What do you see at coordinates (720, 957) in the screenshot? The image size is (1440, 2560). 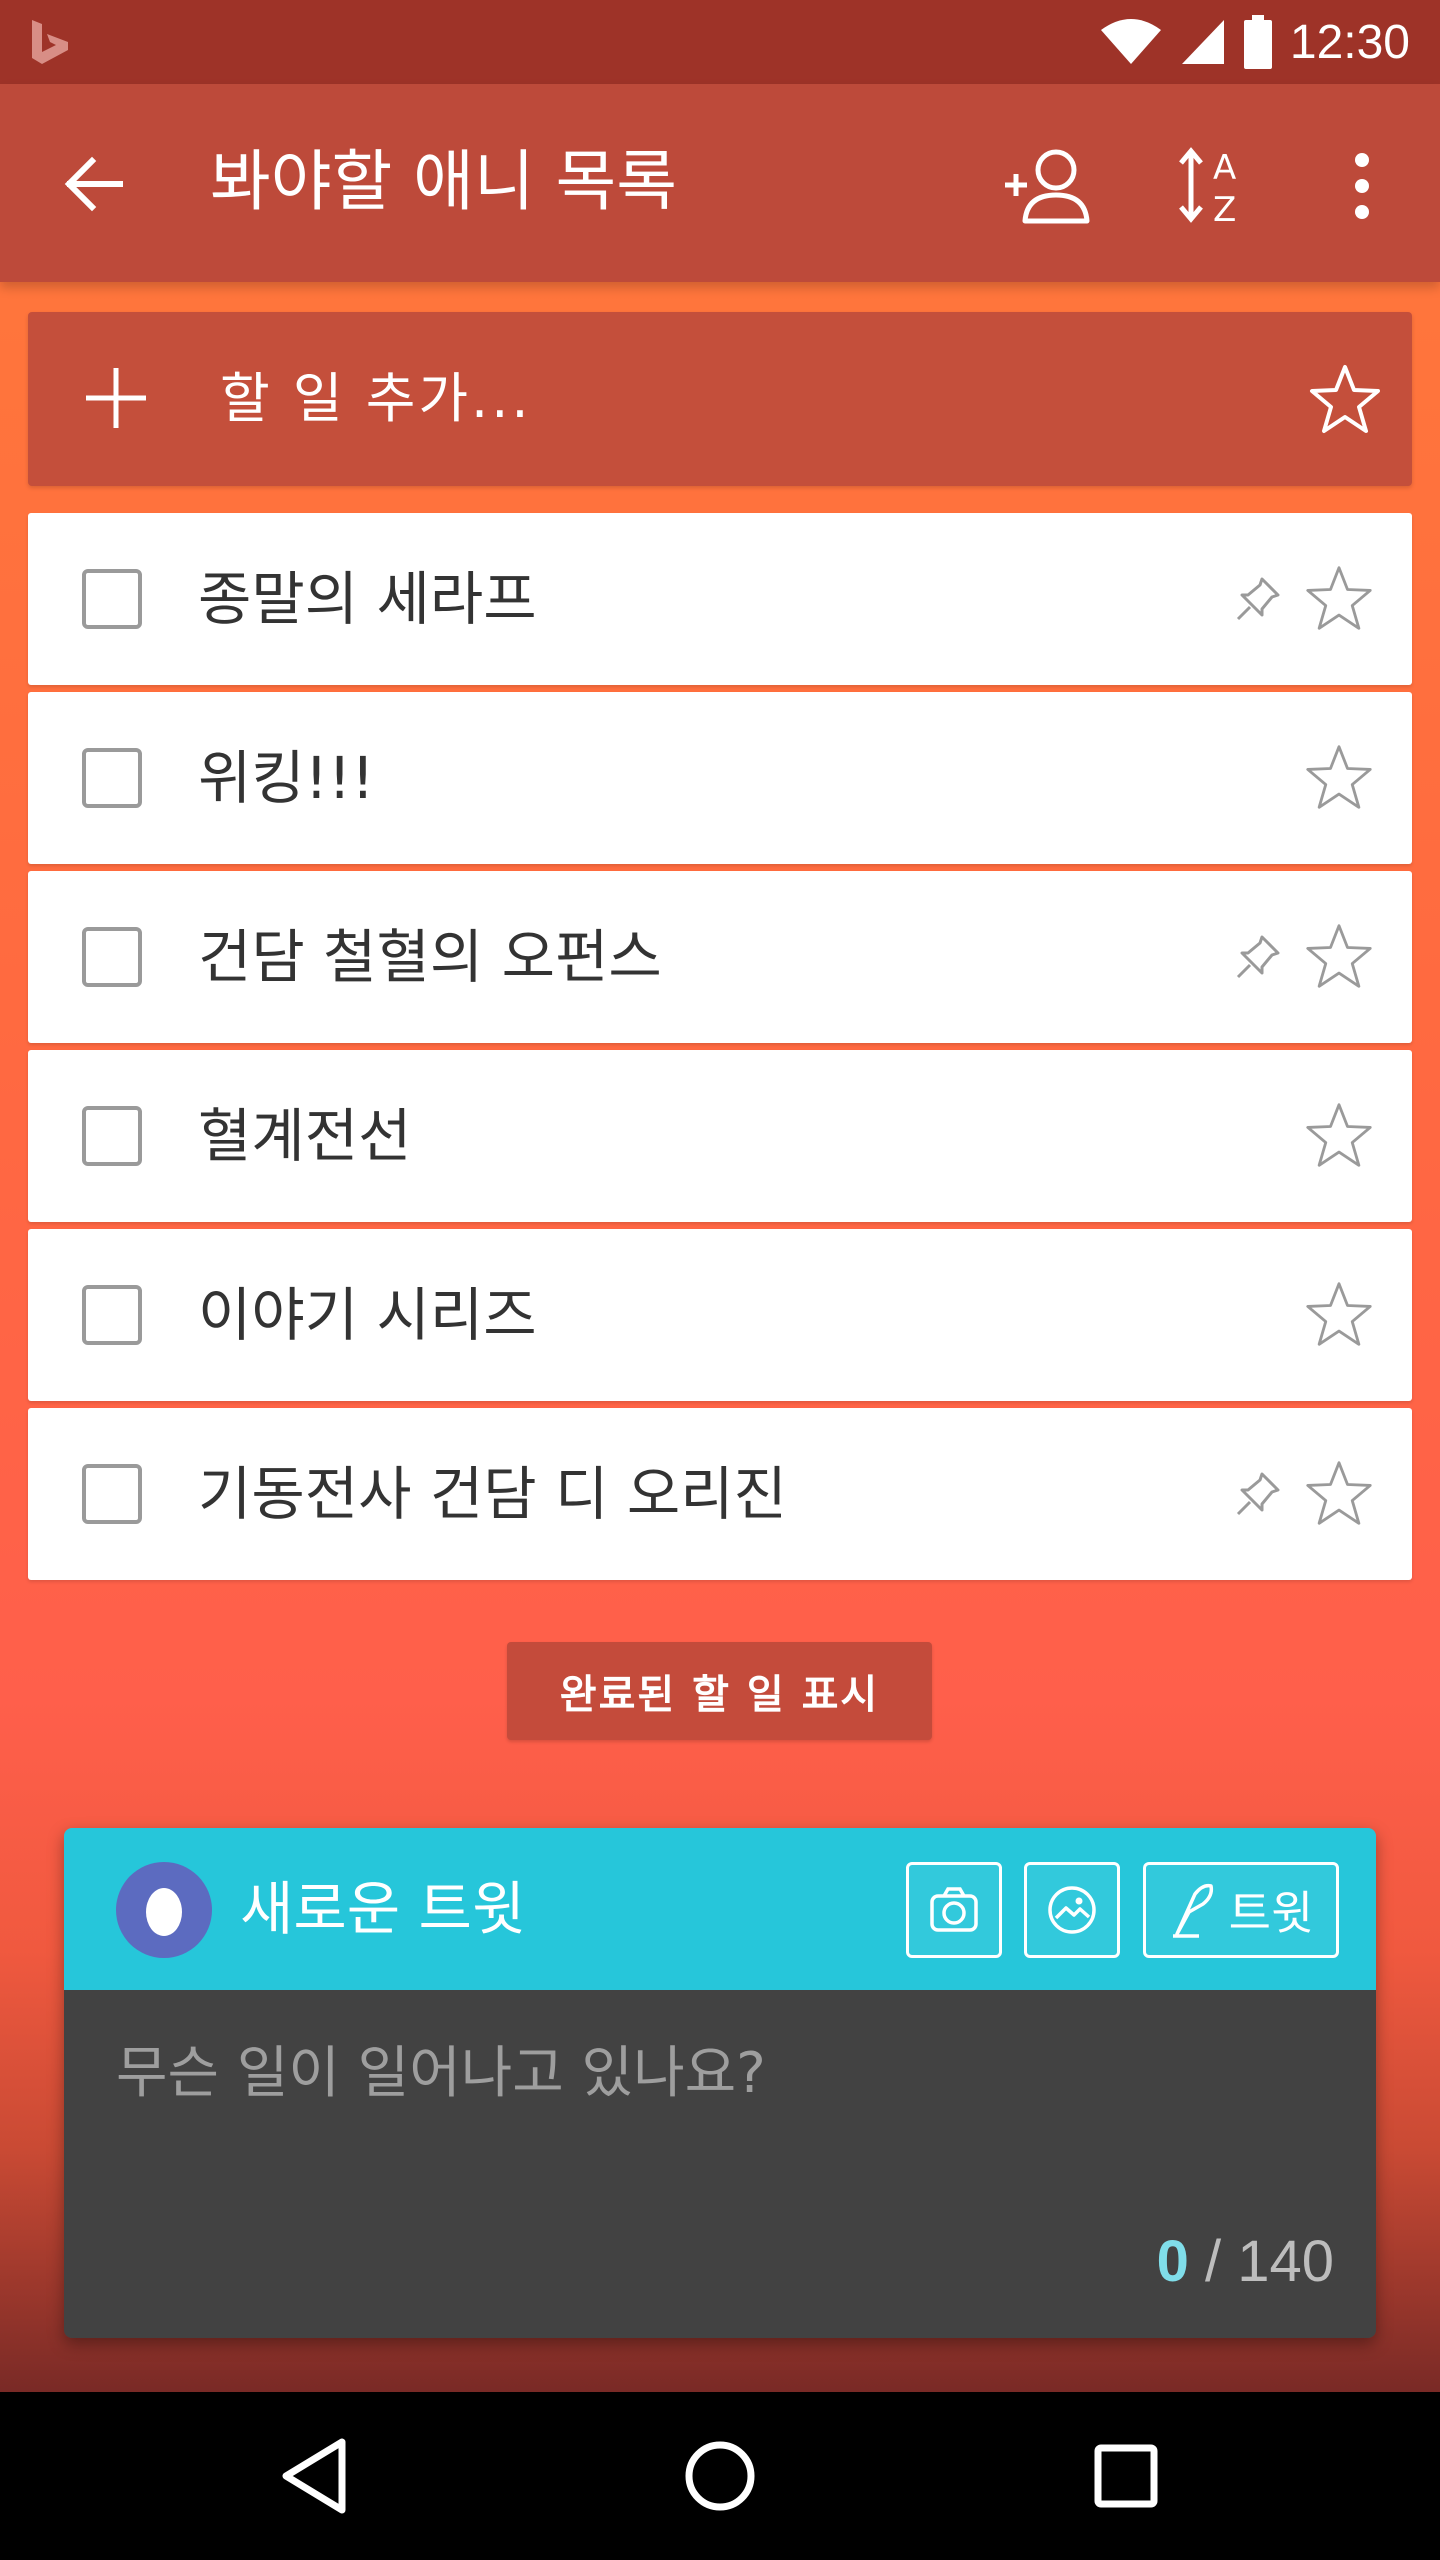 I see `task-item: 건담 철혈의 오펀스` at bounding box center [720, 957].